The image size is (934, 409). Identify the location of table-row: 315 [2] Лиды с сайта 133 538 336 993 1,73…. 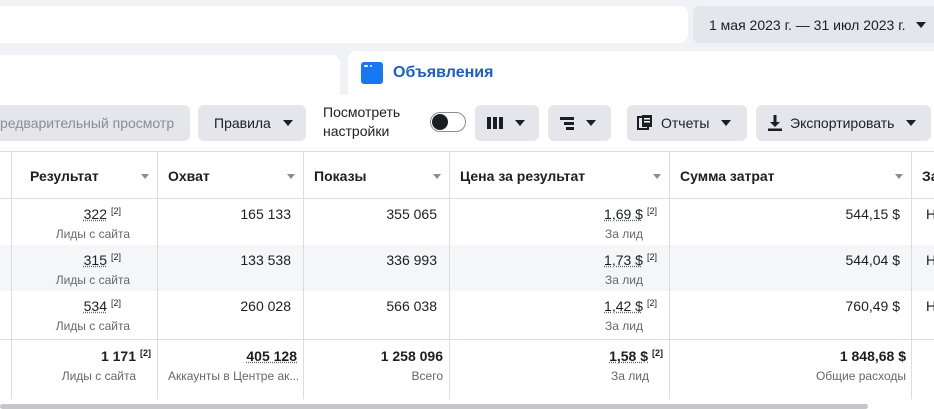
(467, 268).